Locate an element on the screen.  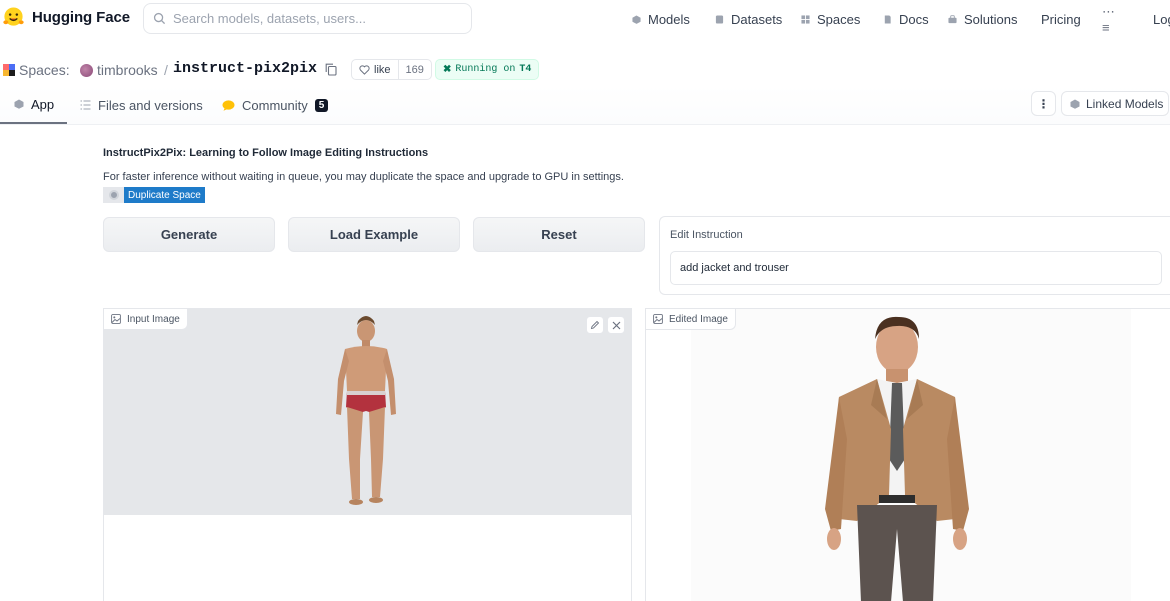
running-label: Running on is located at coordinates (485, 69).